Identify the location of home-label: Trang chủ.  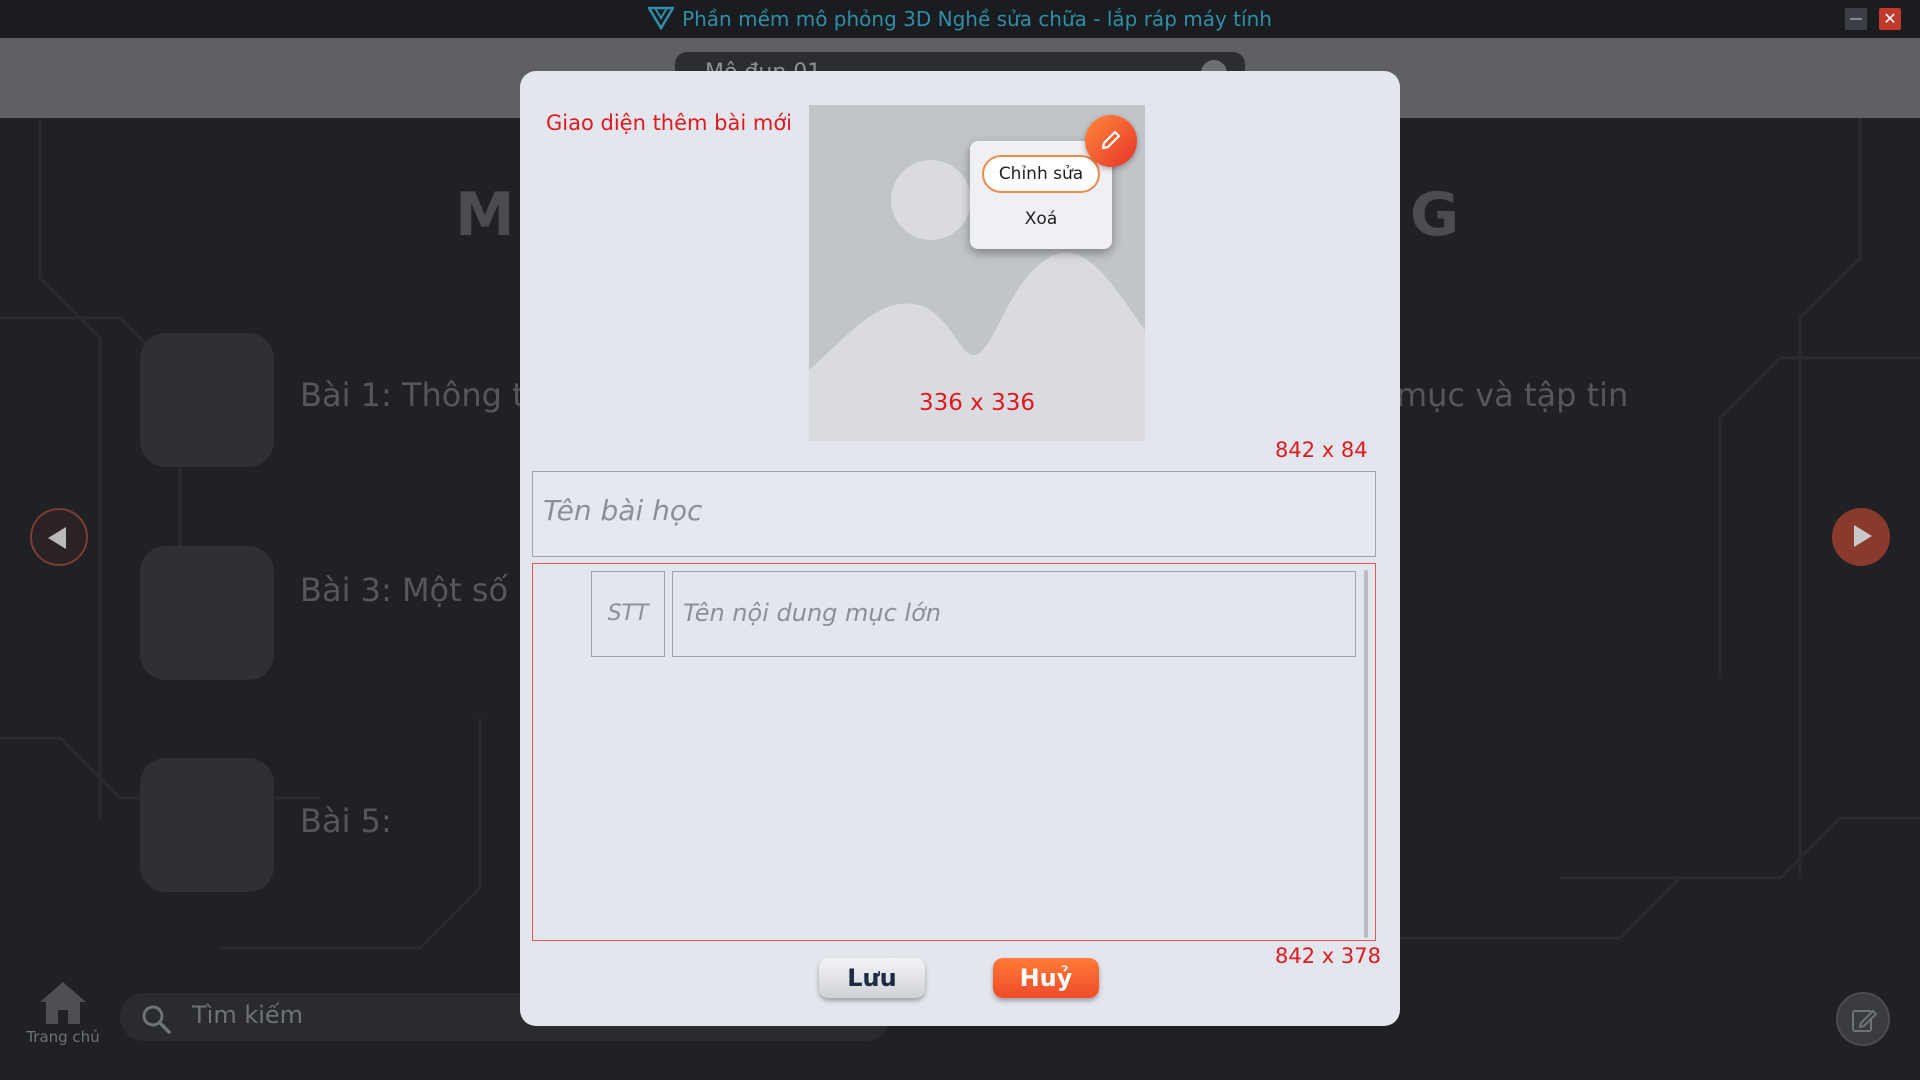
(63, 1037).